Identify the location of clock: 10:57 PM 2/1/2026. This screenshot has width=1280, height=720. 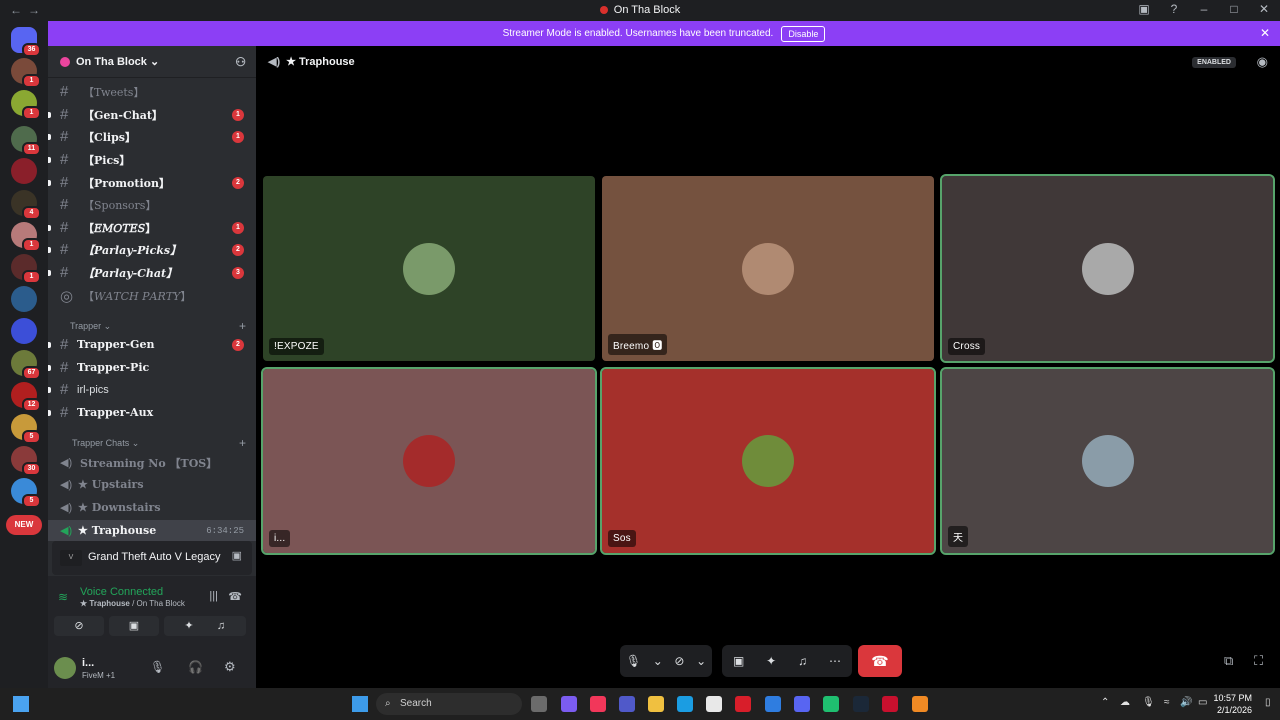
(1232, 704).